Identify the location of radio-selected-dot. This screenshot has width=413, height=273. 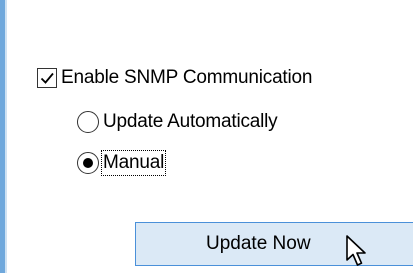
(88, 163).